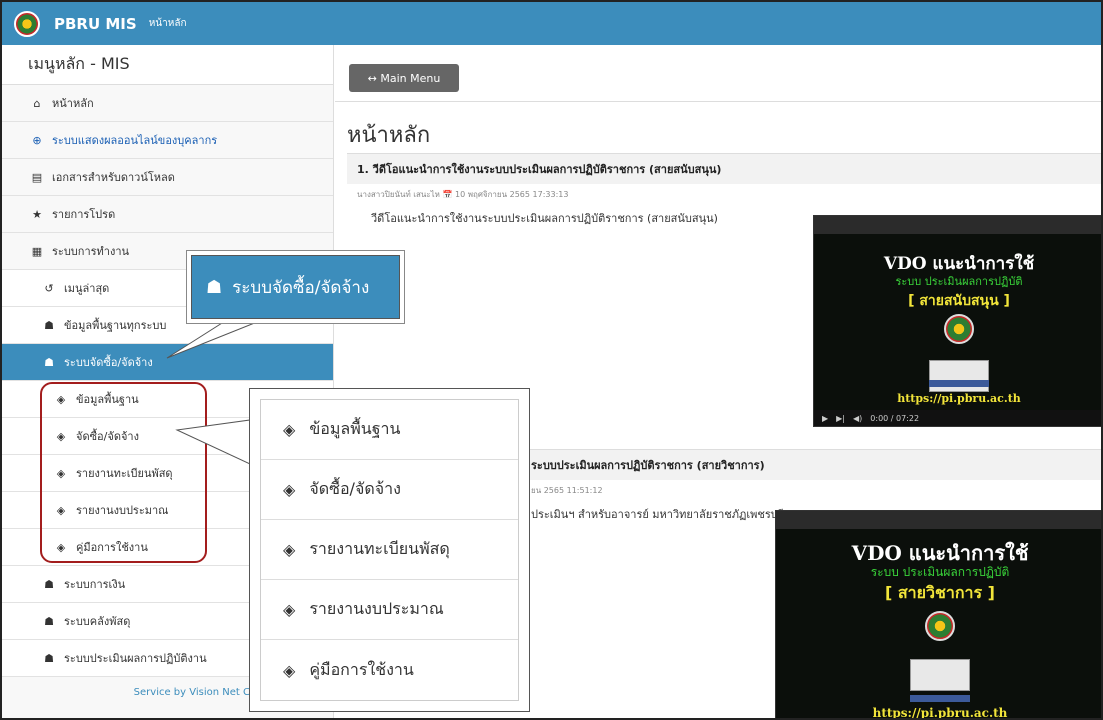 The width and height of the screenshot is (1103, 720). Describe the element at coordinates (957, 418) in the screenshot. I see `video-controls: ▶ ▶| ◀) 0:00 / 07:22` at that location.